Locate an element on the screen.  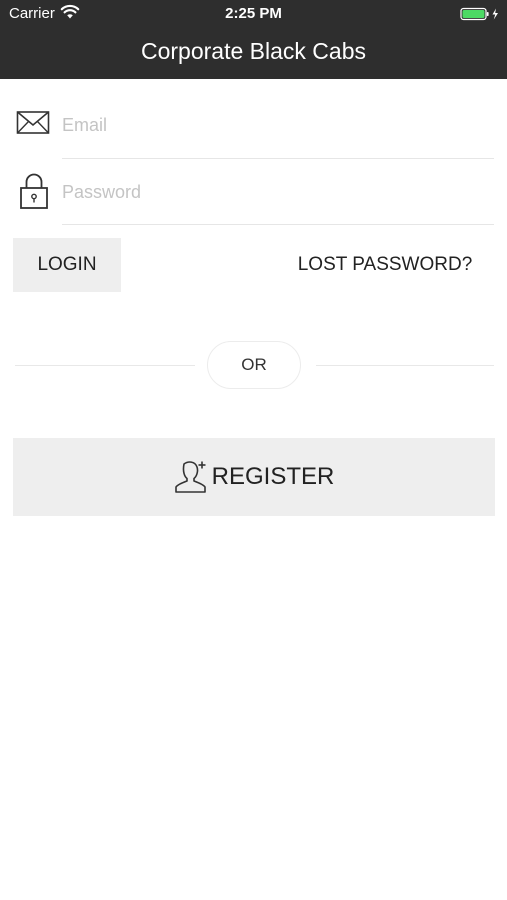
or-label: OR is located at coordinates (254, 364).